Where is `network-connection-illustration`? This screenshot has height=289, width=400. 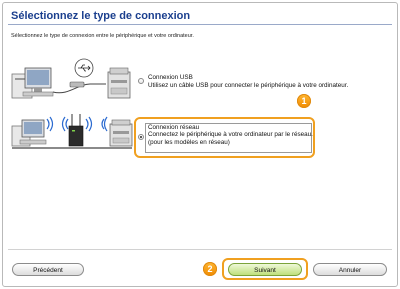
network-connection-illustration is located at coordinates (72, 131).